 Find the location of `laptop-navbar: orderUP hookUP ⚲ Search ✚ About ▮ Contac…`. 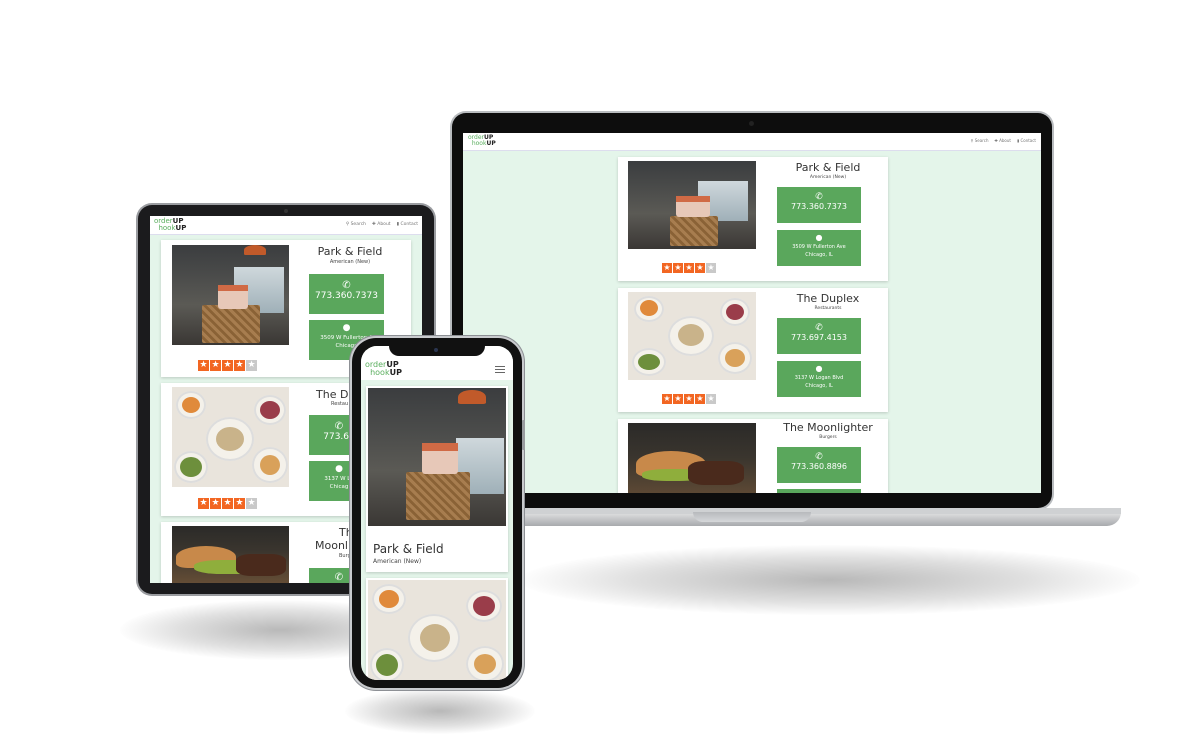

laptop-navbar: orderUP hookUP ⚲ Search ✚ About ▮ Contac… is located at coordinates (752, 142).